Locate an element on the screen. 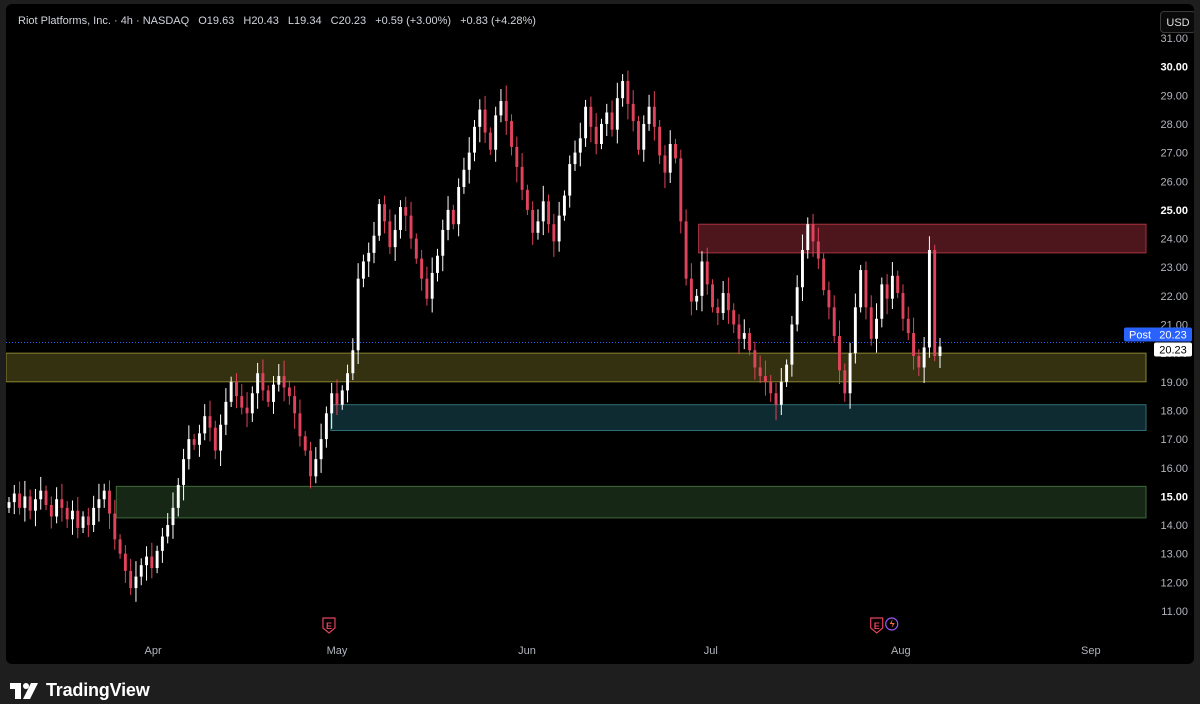 The height and width of the screenshot is (704, 1200). zone-support-teal is located at coordinates (738, 418).